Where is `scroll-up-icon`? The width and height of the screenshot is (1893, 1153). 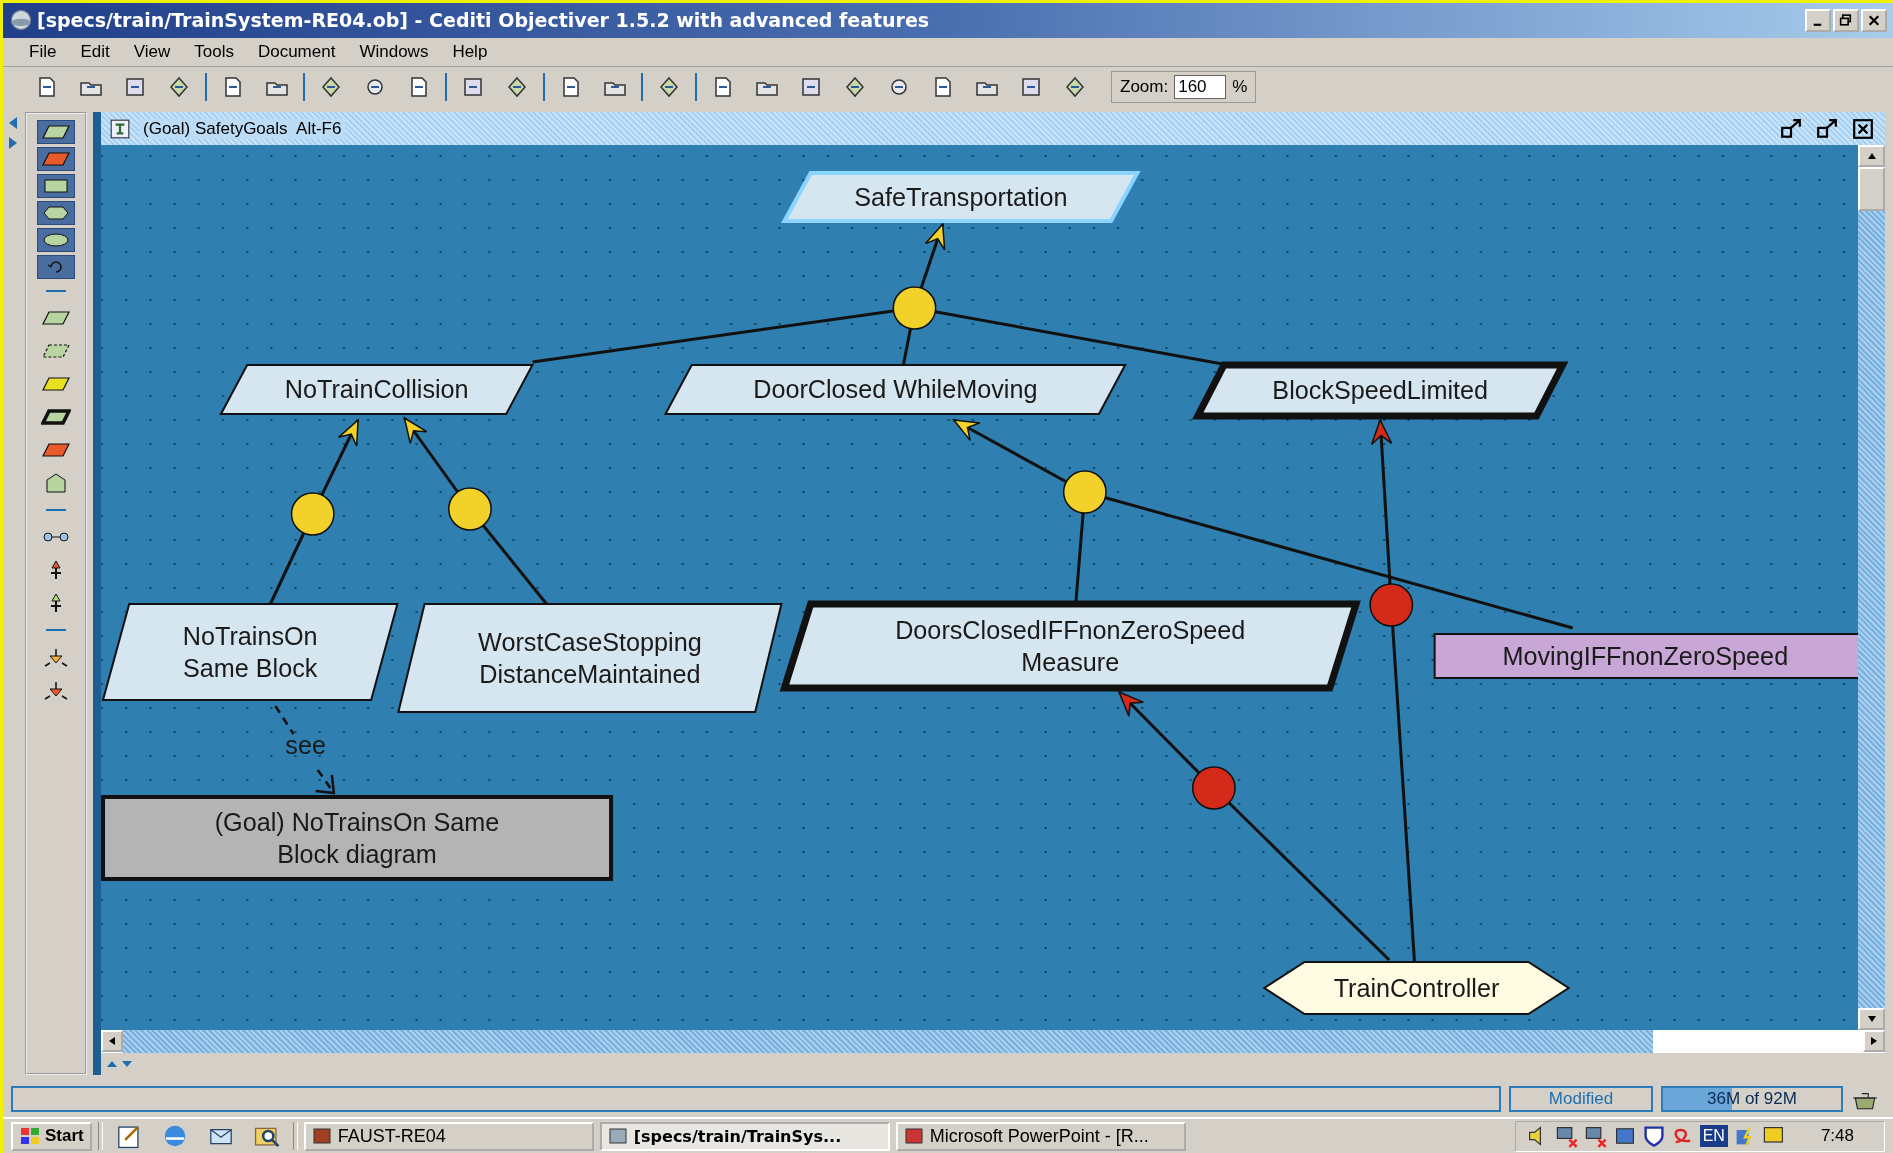
scroll-up-icon is located at coordinates (1871, 156).